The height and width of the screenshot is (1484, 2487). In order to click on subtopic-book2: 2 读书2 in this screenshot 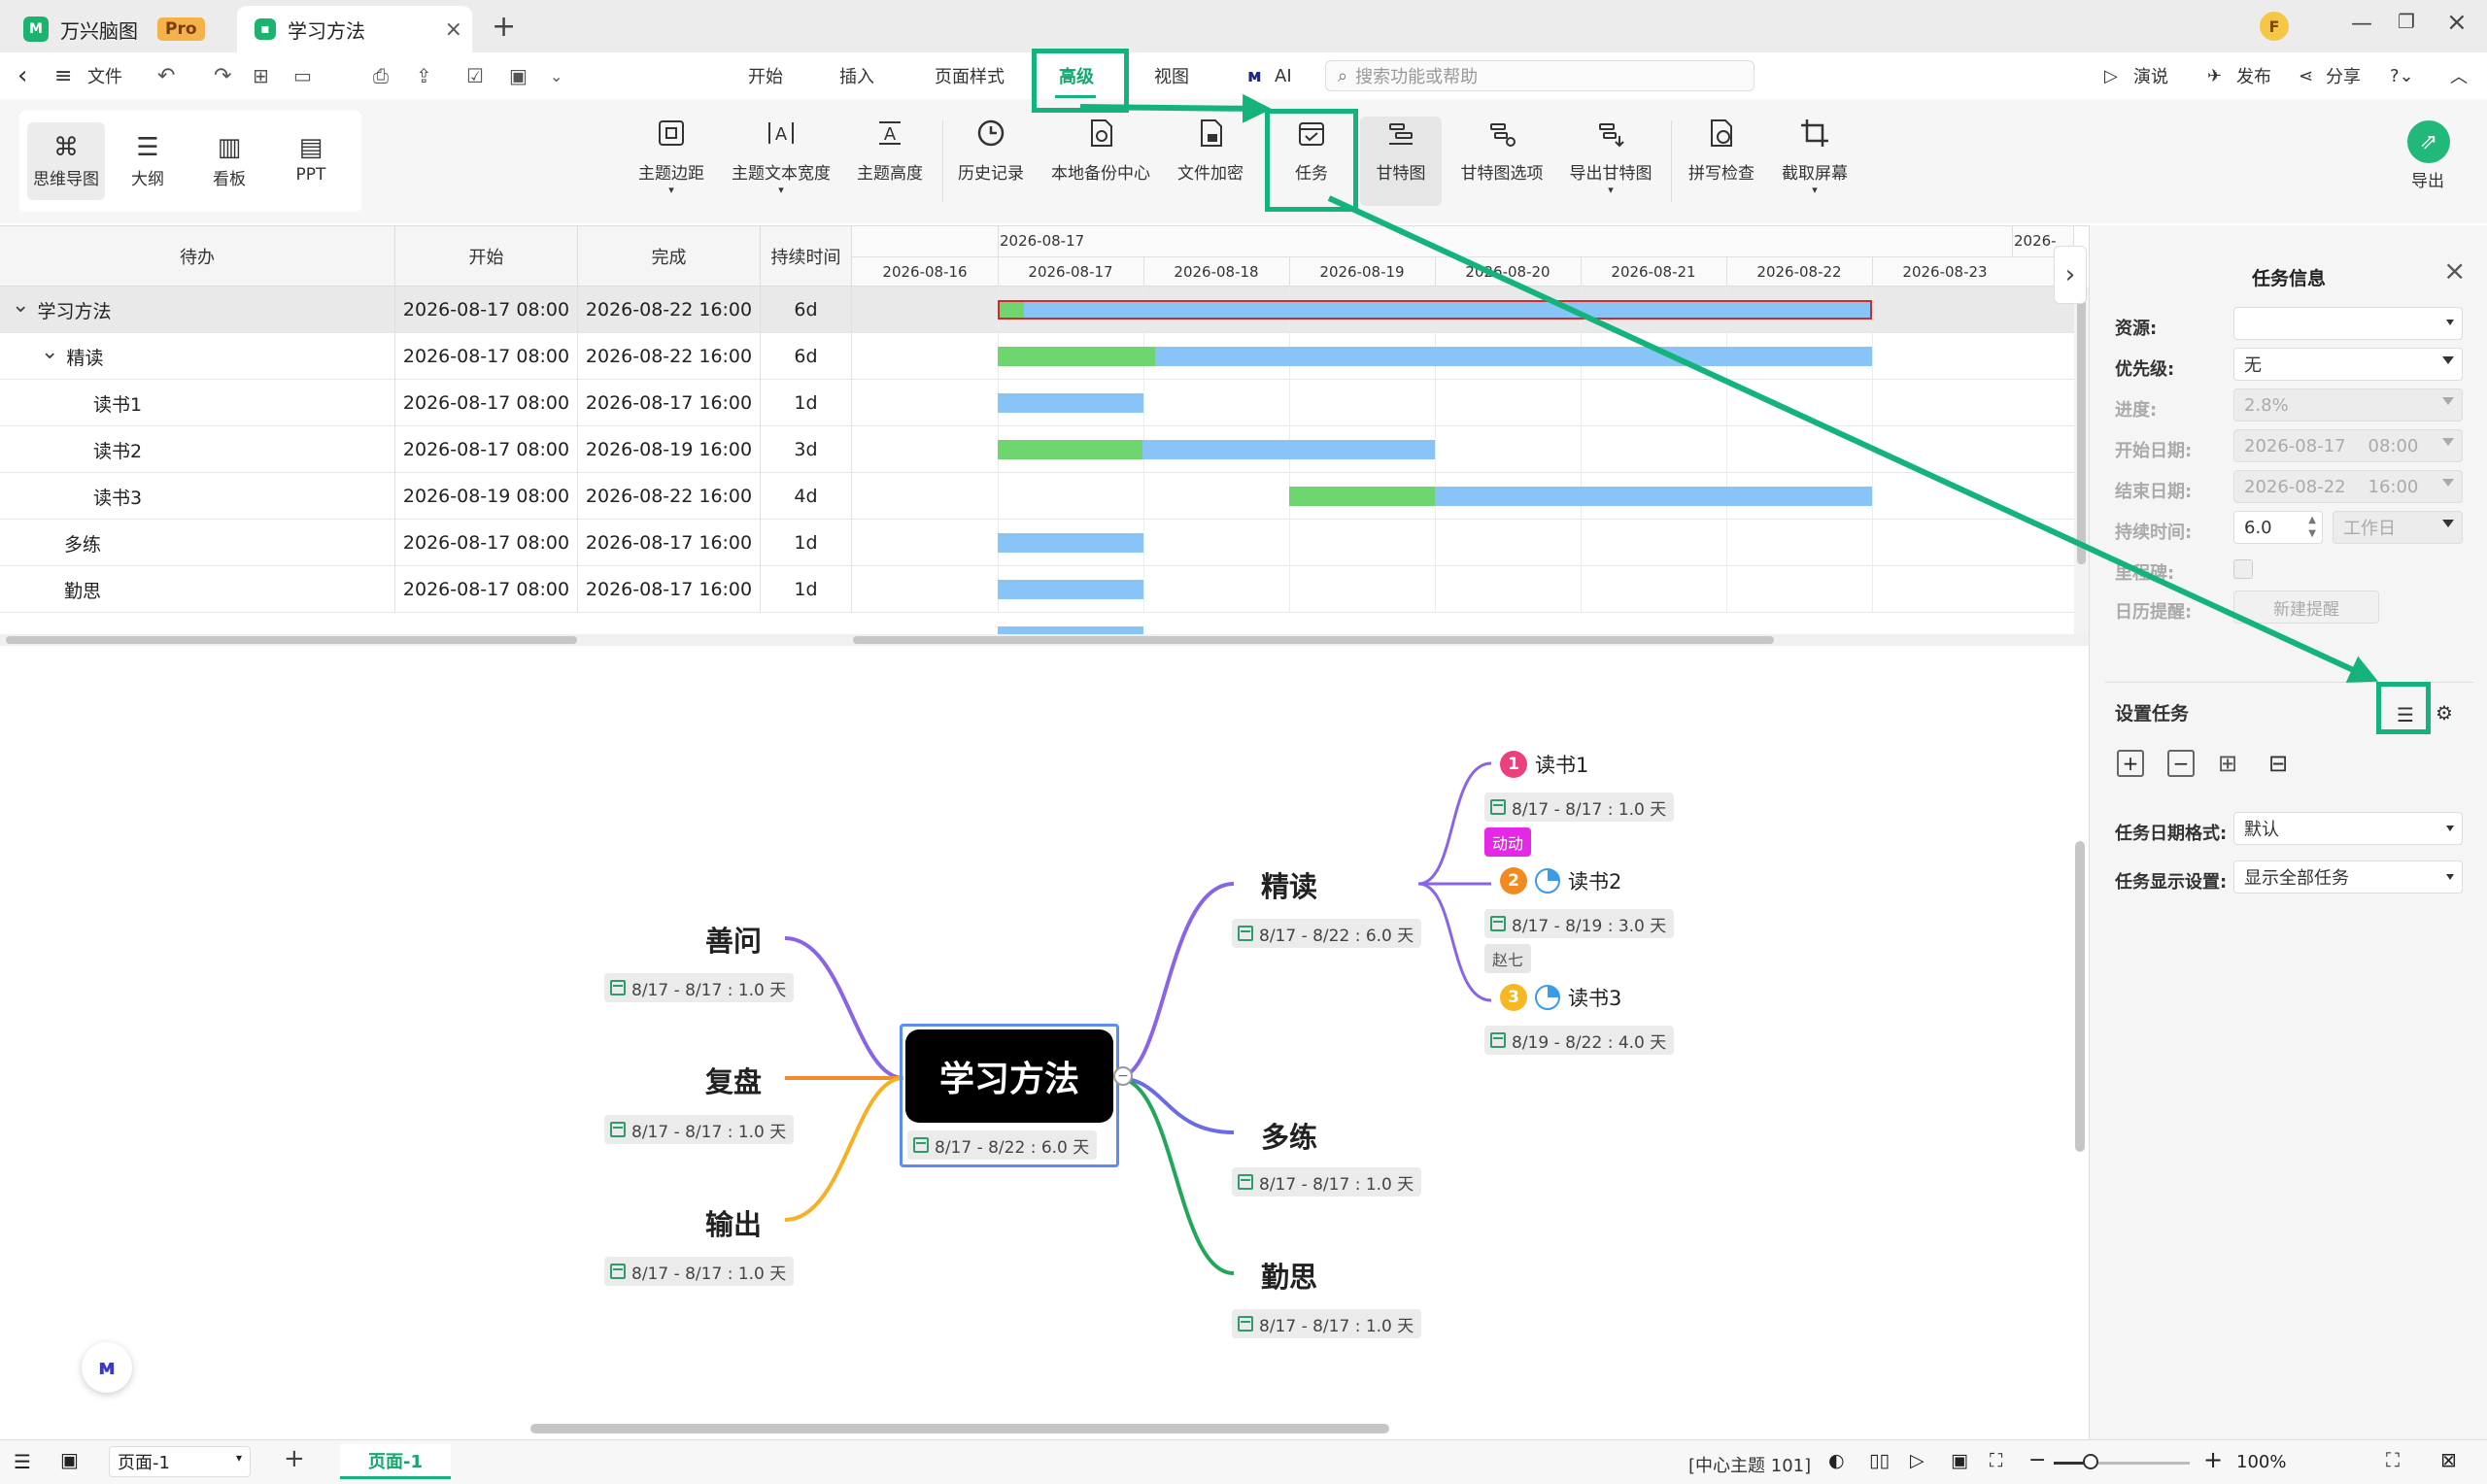, I will do `click(1560, 880)`.